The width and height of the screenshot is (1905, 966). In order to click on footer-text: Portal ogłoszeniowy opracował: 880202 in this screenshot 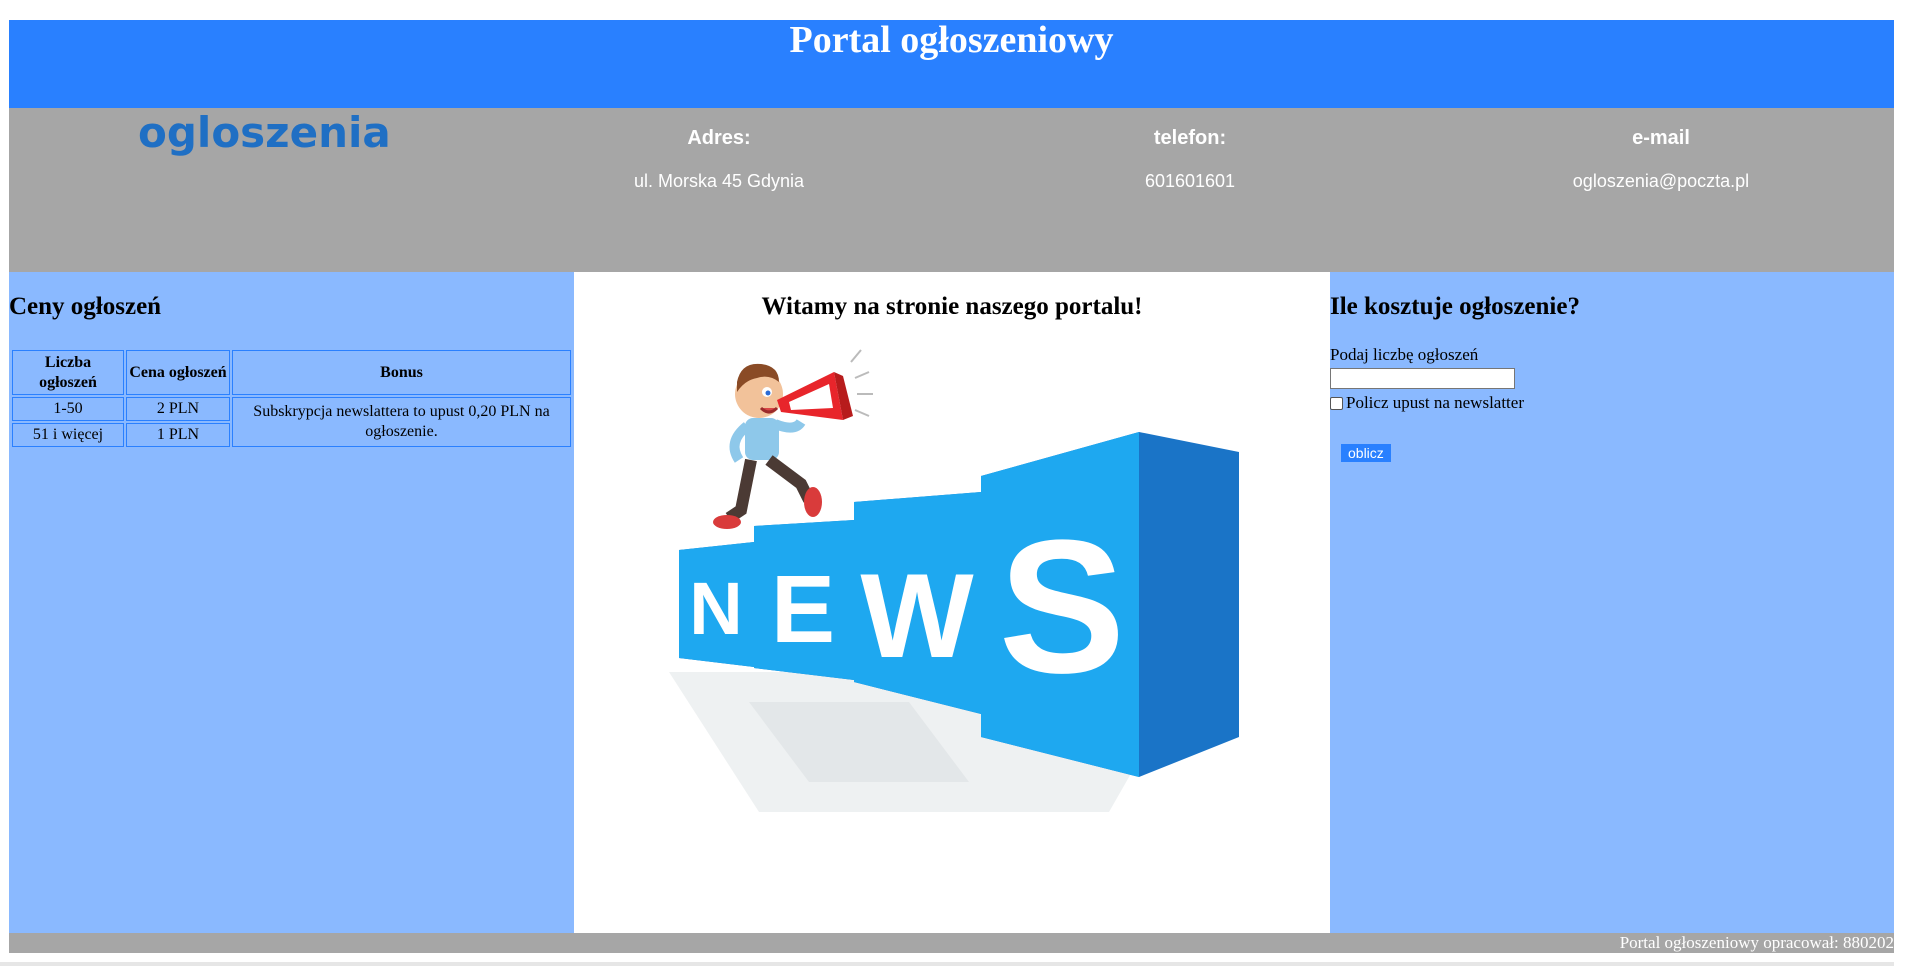, I will do `click(1756, 942)`.